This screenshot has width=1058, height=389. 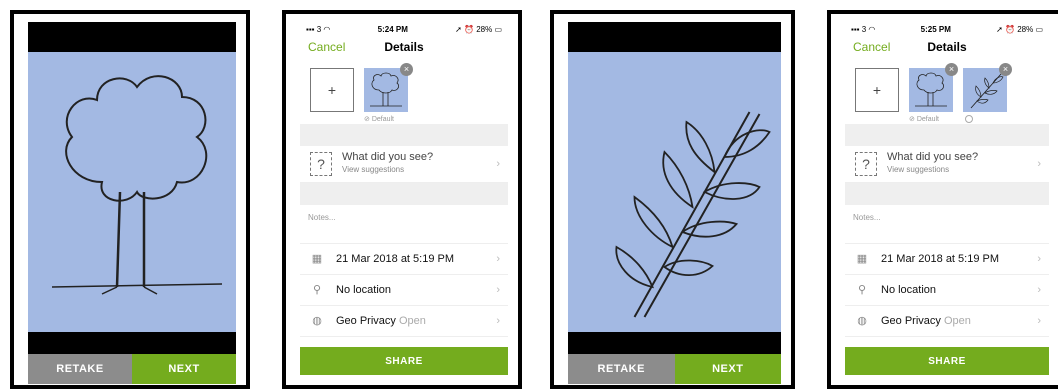 I want to click on status-bar: ▪▪▪ 3 ◠ 5:24 PM ➚ ⏰ 28% ▭, so click(x=404, y=29).